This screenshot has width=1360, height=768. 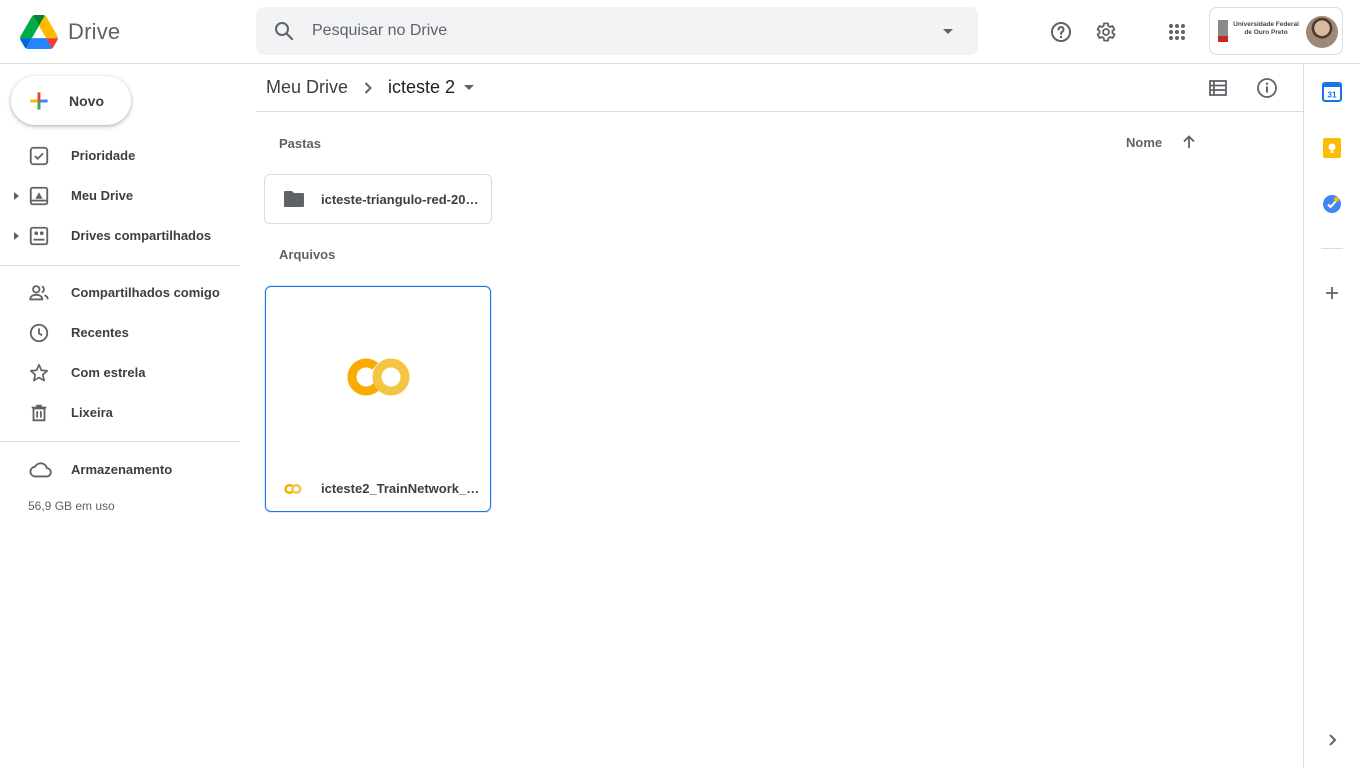 What do you see at coordinates (39, 413) in the screenshot?
I see `trash-icon` at bounding box center [39, 413].